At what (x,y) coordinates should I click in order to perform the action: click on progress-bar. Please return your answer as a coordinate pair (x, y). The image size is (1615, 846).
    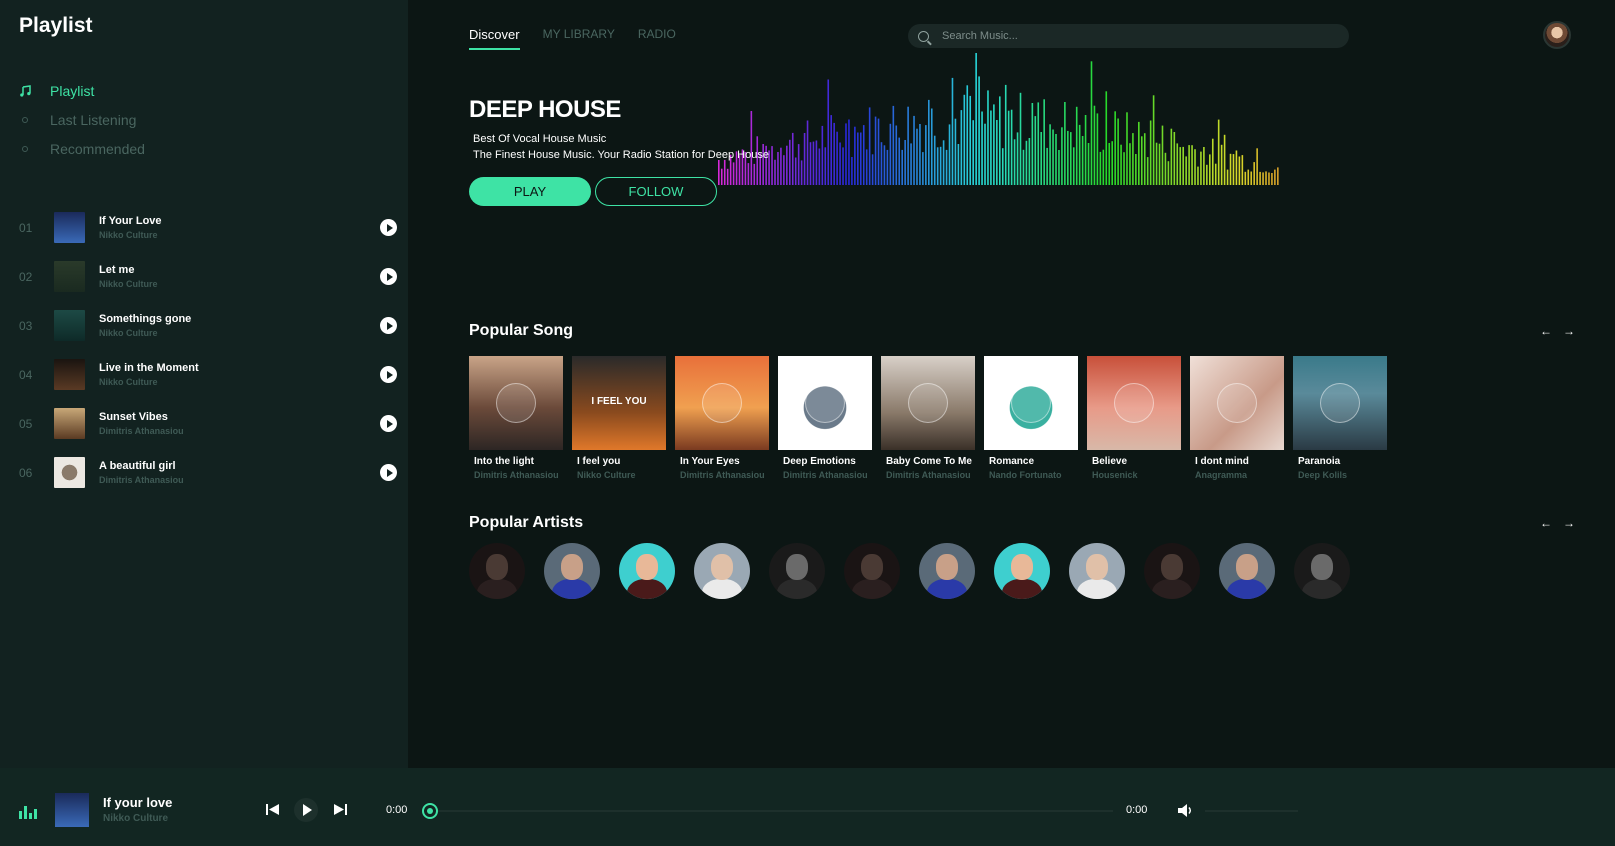
    Looking at the image, I should click on (771, 811).